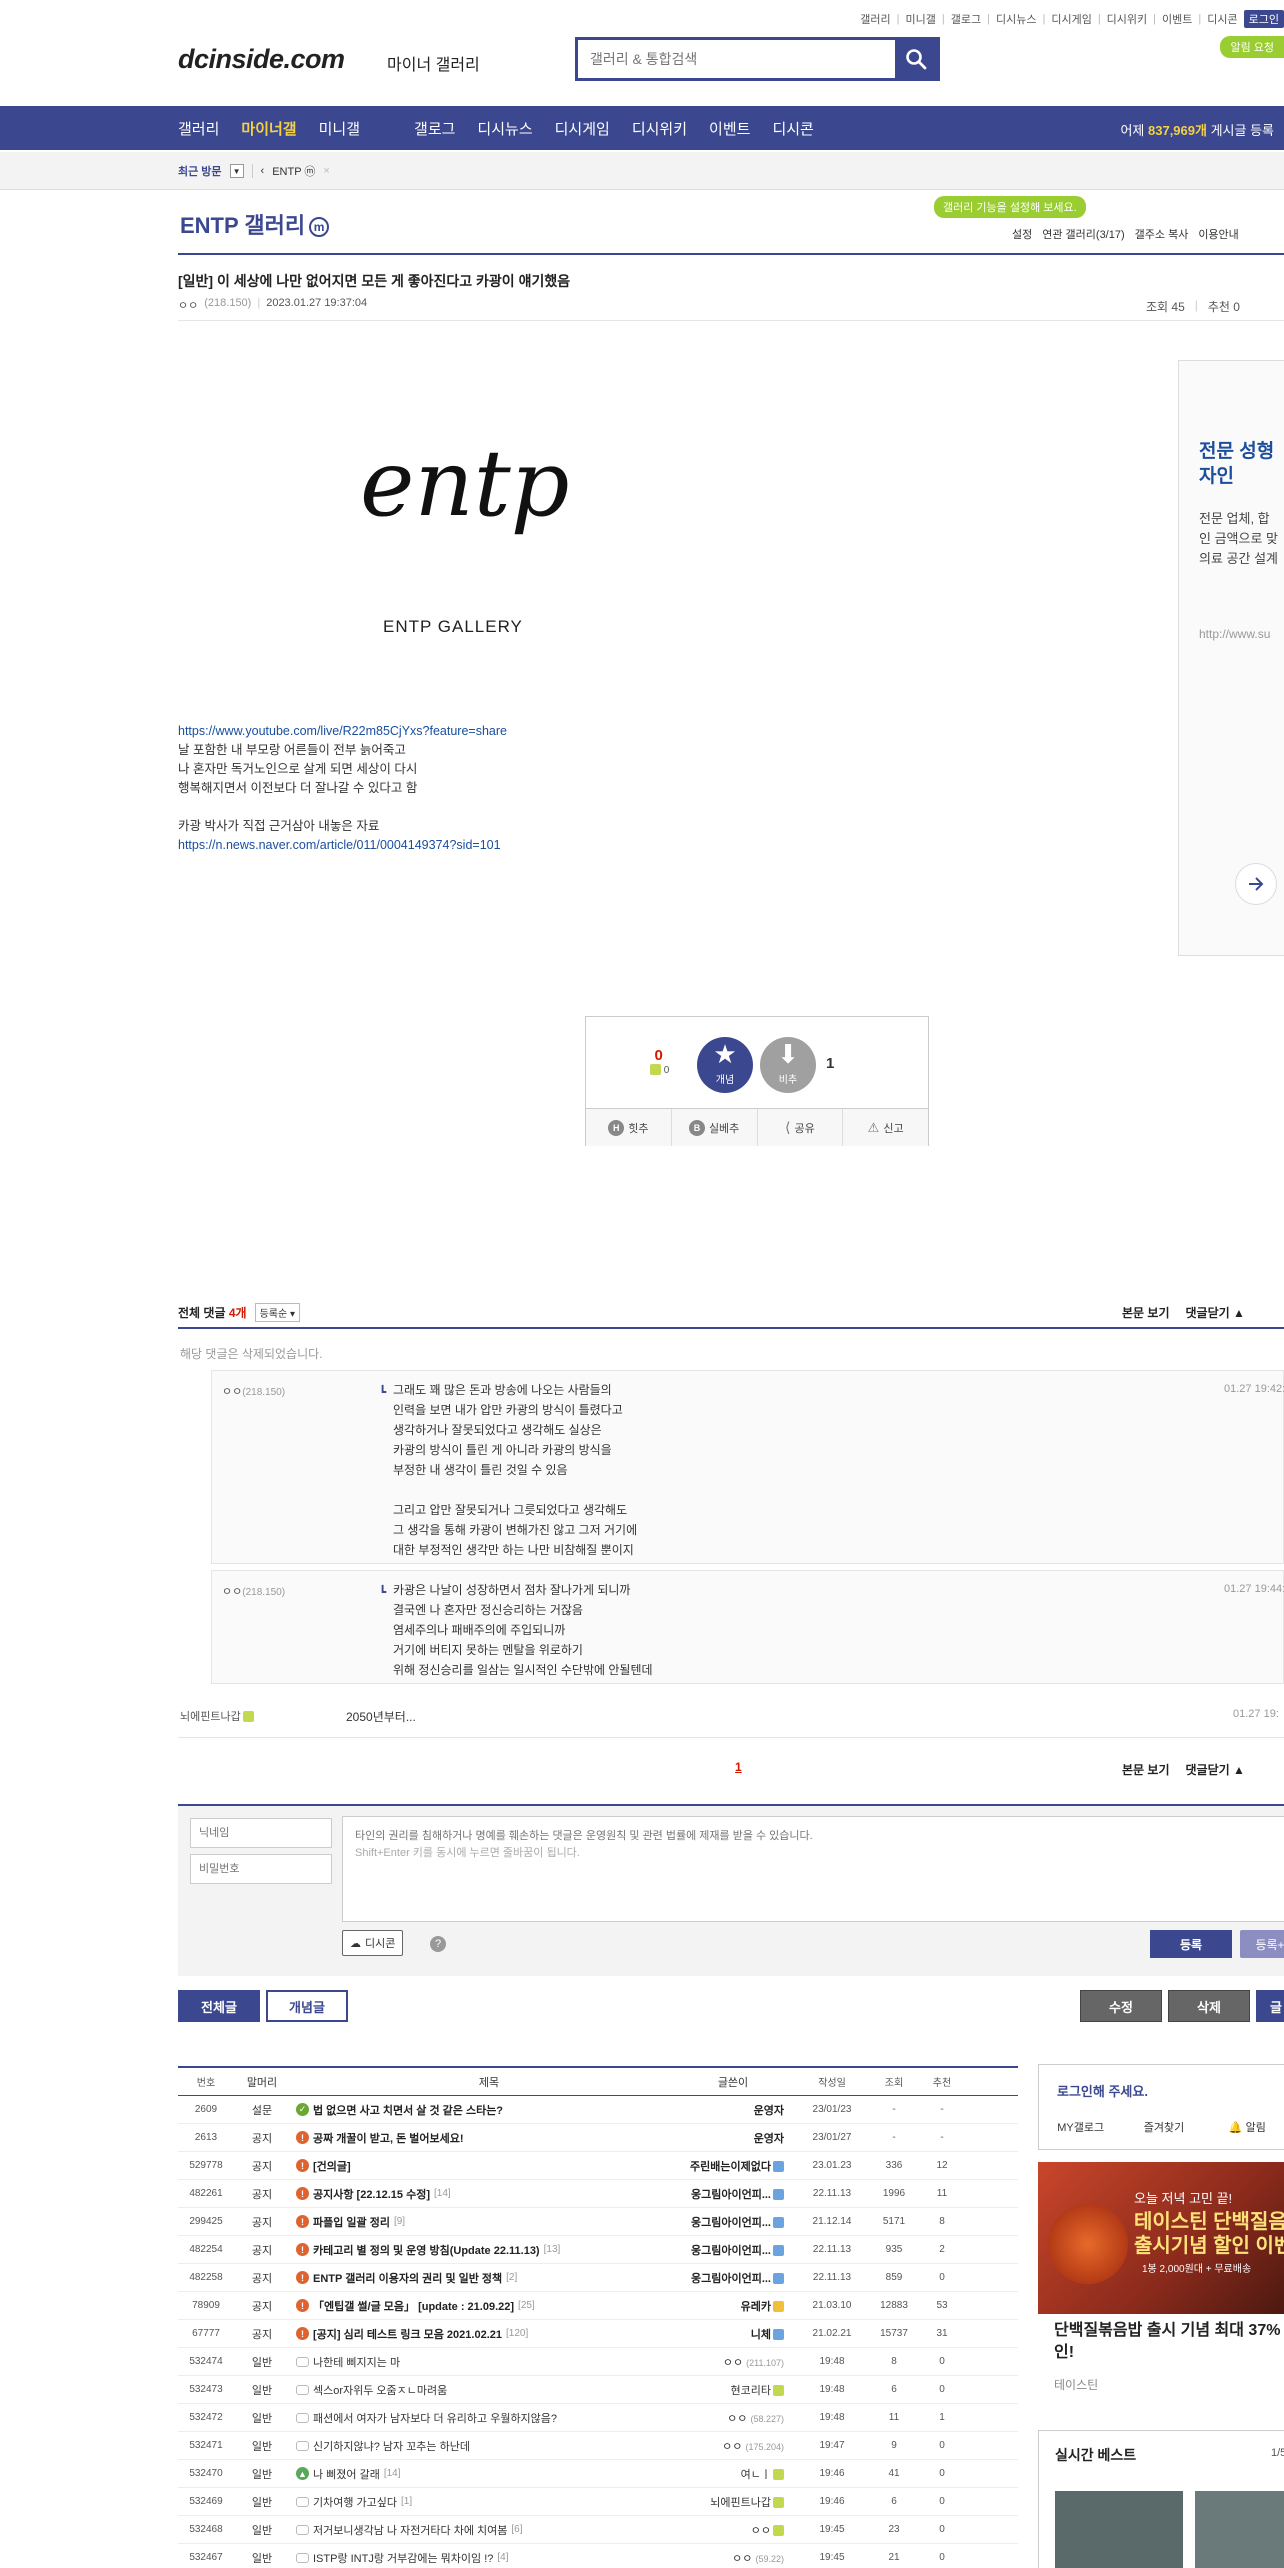  Describe the element at coordinates (236, 171) in the screenshot. I see `chevron-down-icon: ▼` at that location.